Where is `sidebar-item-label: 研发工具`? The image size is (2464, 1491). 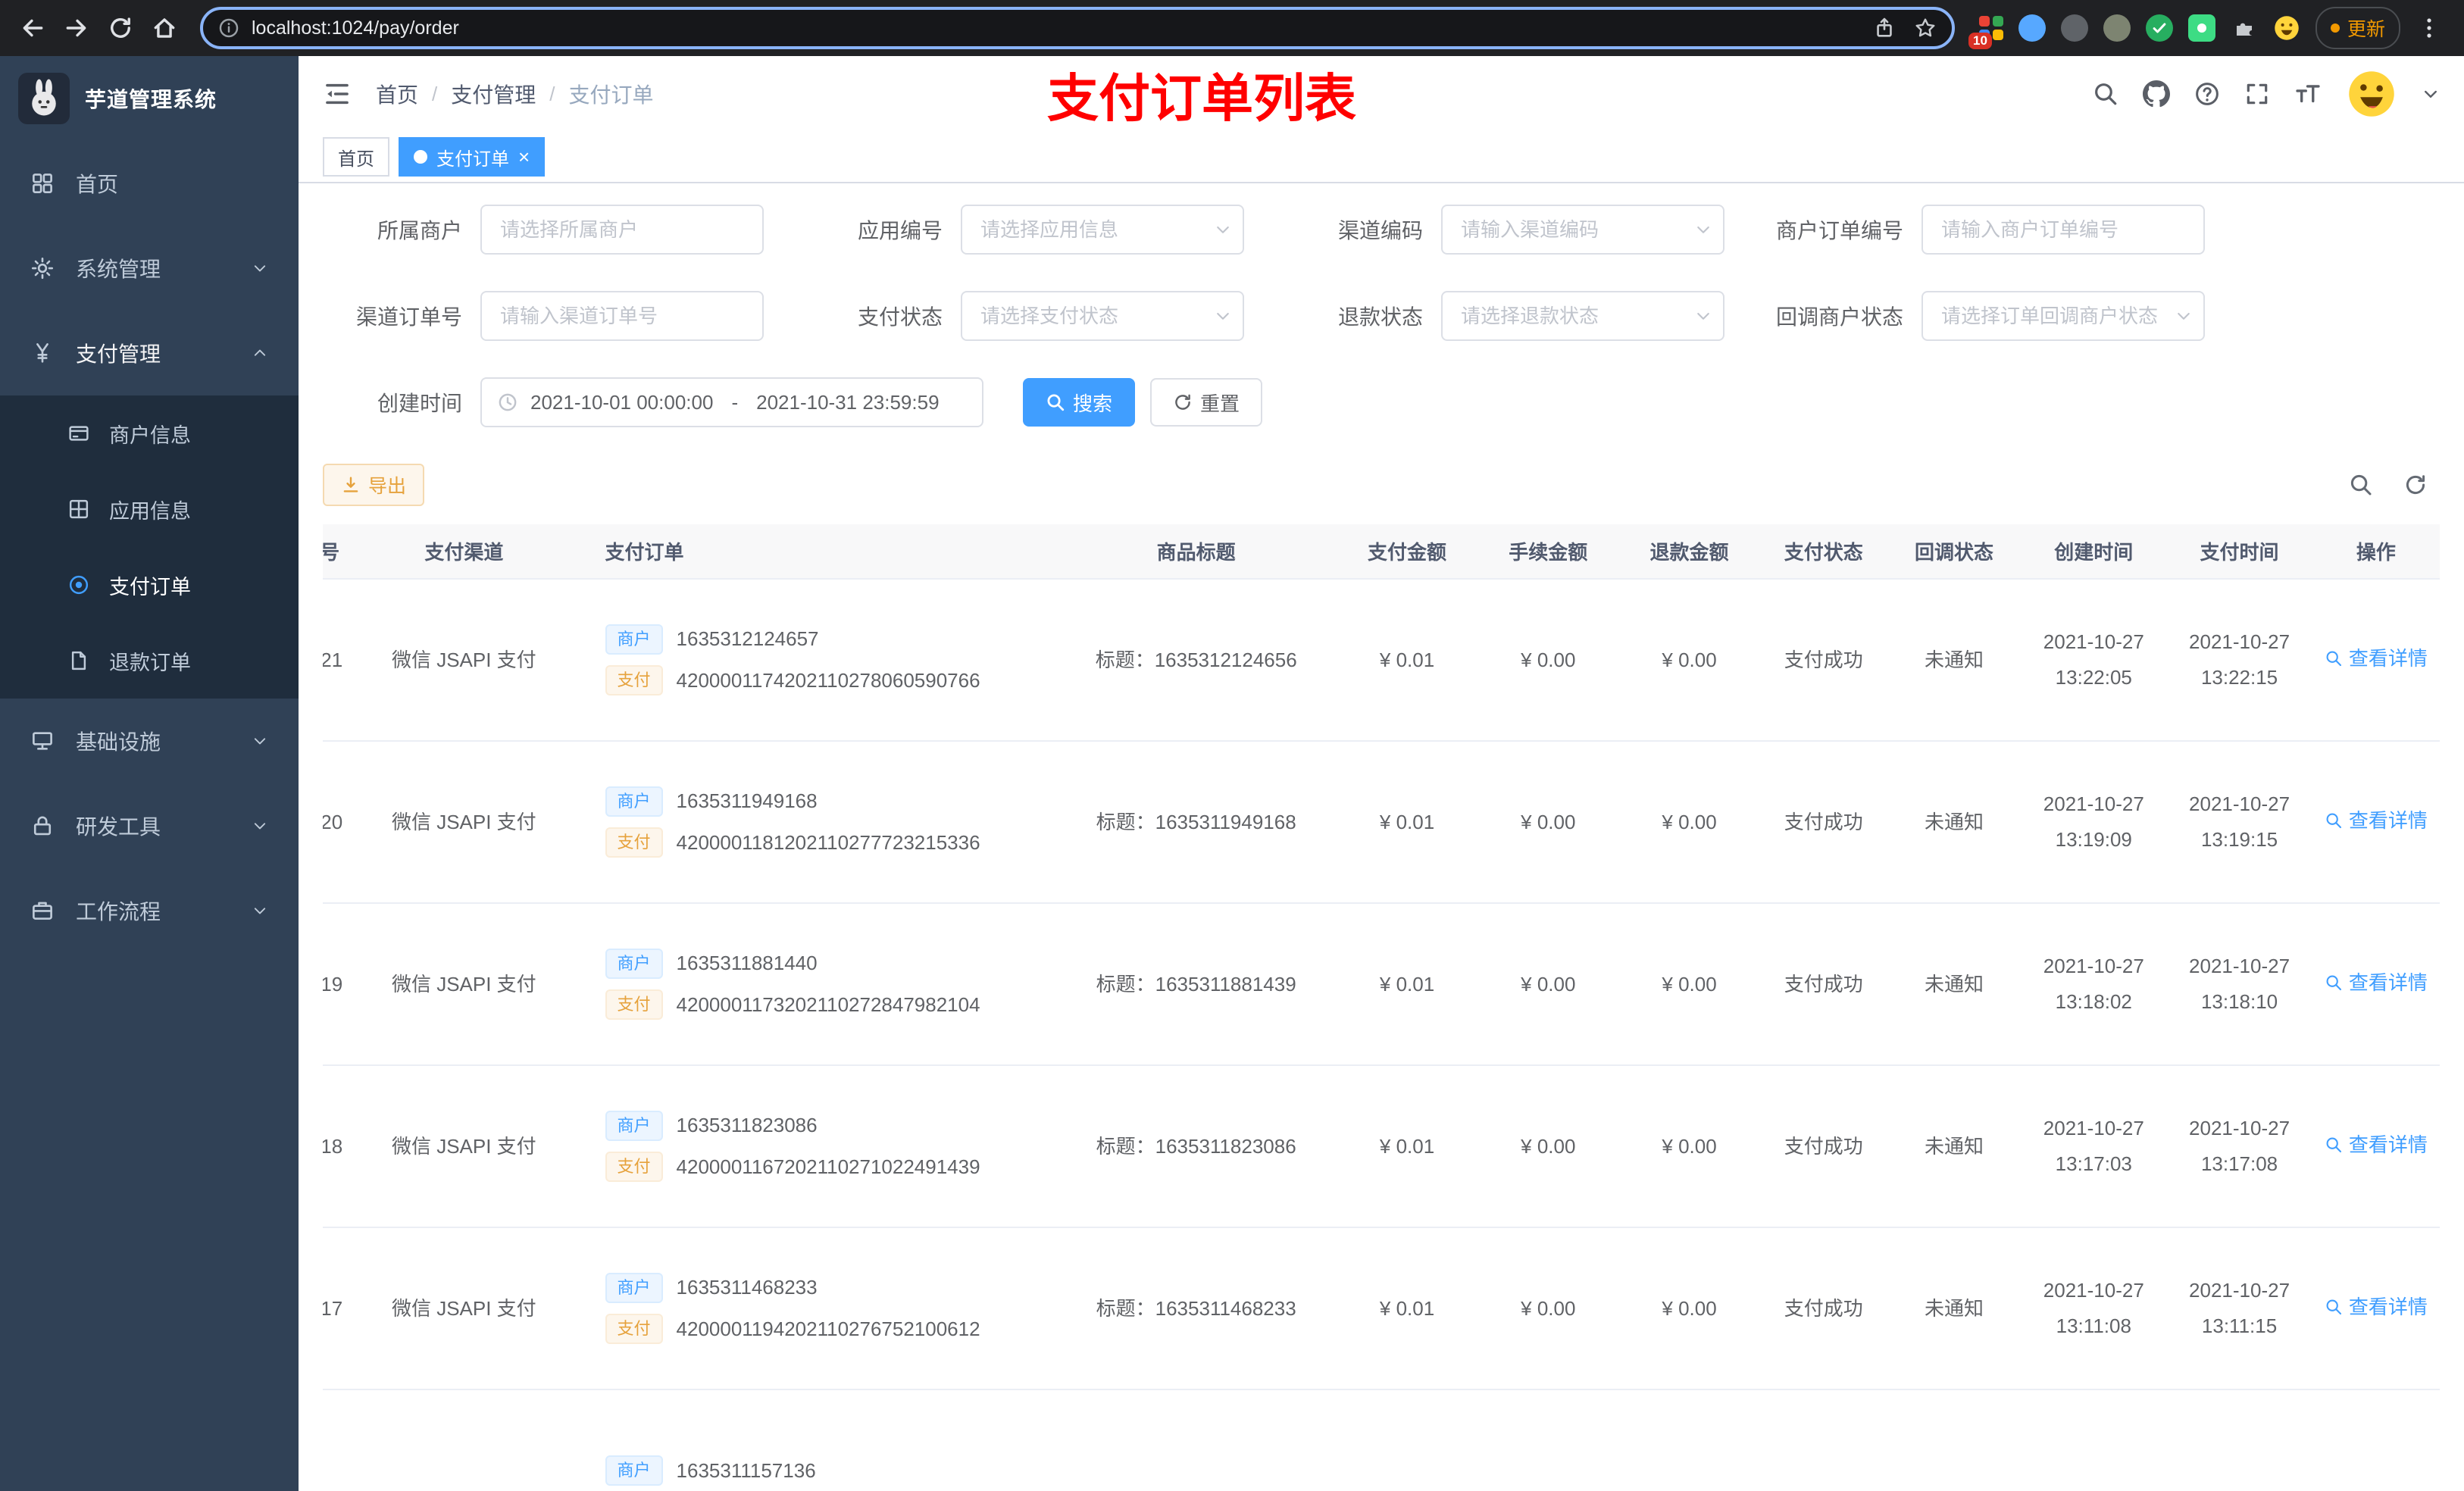
sidebar-item-label: 研发工具 is located at coordinates (118, 827).